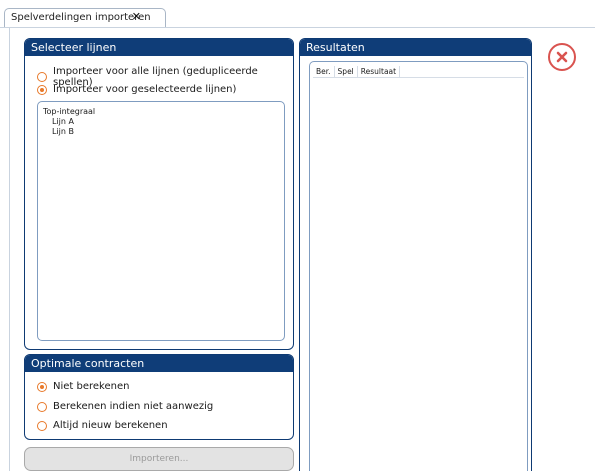 The image size is (595, 471). What do you see at coordinates (415, 47) in the screenshot?
I see `results-header: Resultaten` at bounding box center [415, 47].